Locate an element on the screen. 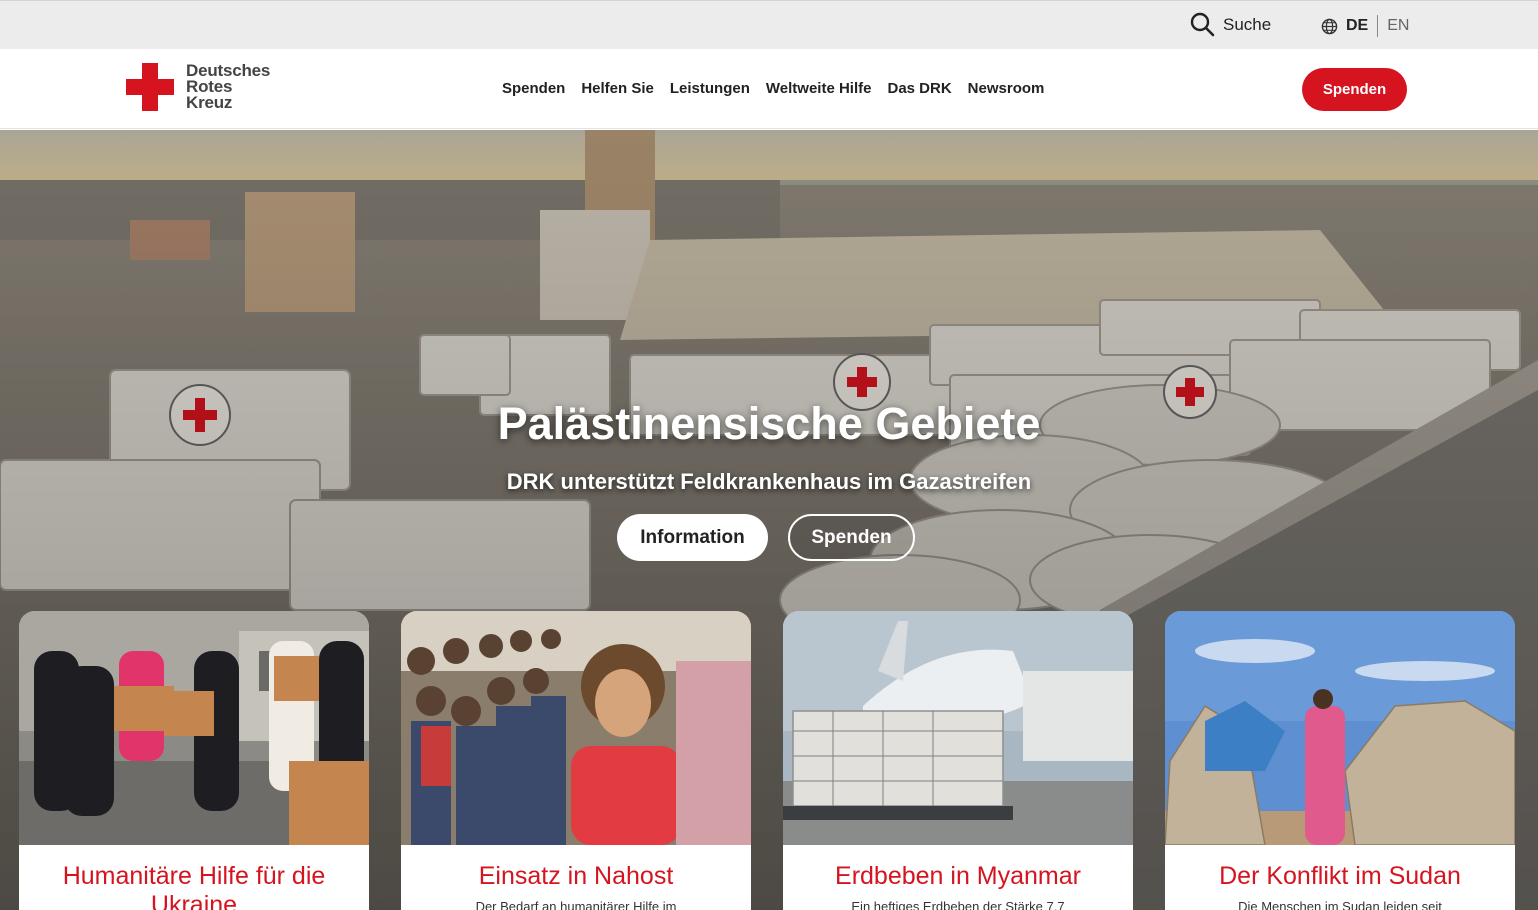  nav-item-helfen-sie: Helfen Sie is located at coordinates (617, 88).